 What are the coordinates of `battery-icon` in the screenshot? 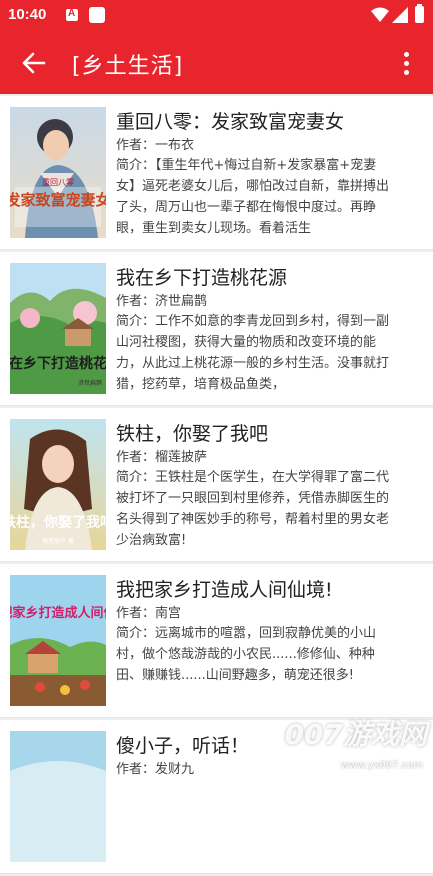 It's located at (419, 13).